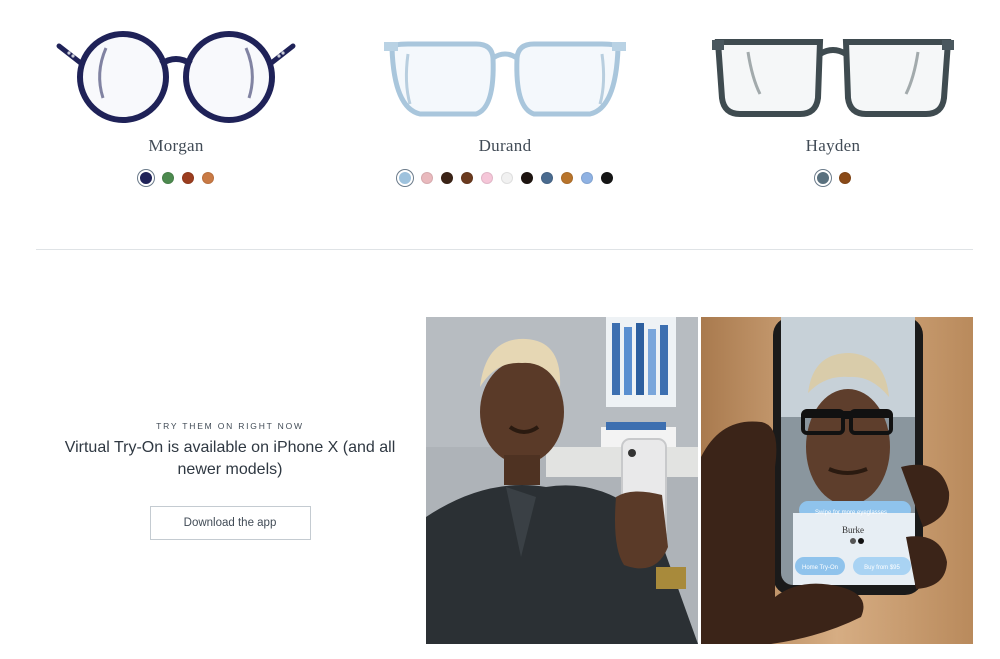 The width and height of the screenshot is (1000, 659). What do you see at coordinates (853, 530) in the screenshot?
I see `phone-frame-name: Burke` at bounding box center [853, 530].